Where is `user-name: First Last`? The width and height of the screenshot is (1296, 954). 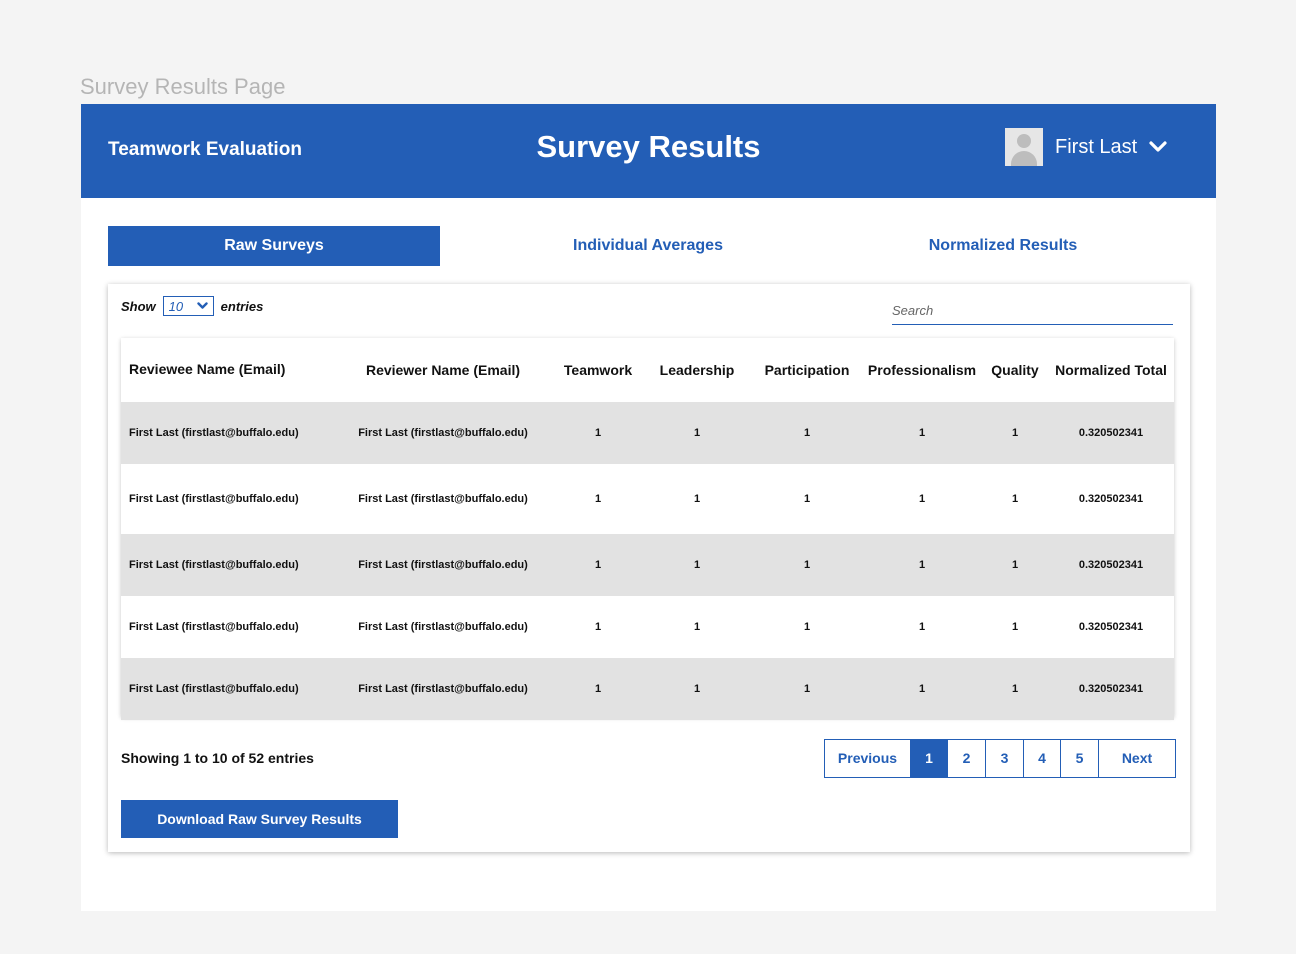
user-name: First Last is located at coordinates (1096, 146).